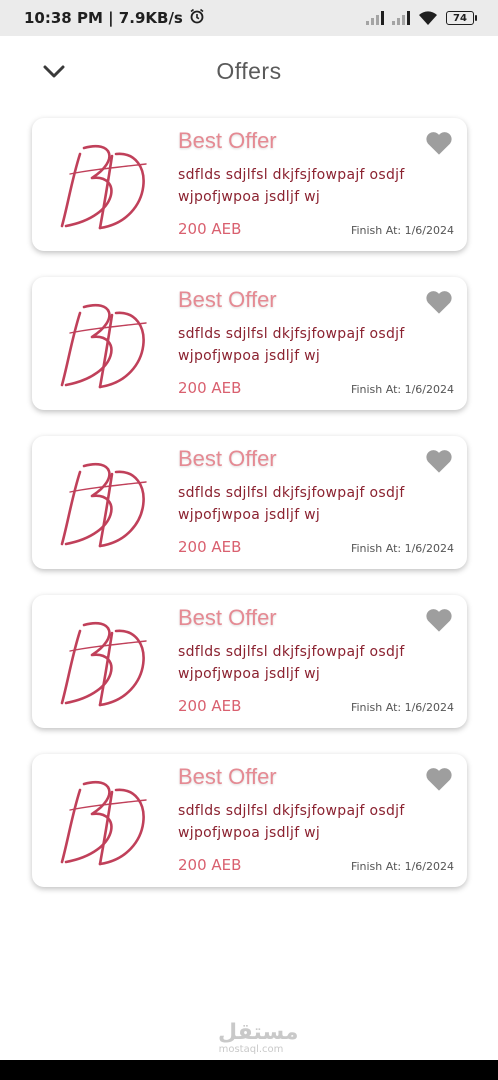  Describe the element at coordinates (197, 18) in the screenshot. I see `alarm-clock-icon` at that location.